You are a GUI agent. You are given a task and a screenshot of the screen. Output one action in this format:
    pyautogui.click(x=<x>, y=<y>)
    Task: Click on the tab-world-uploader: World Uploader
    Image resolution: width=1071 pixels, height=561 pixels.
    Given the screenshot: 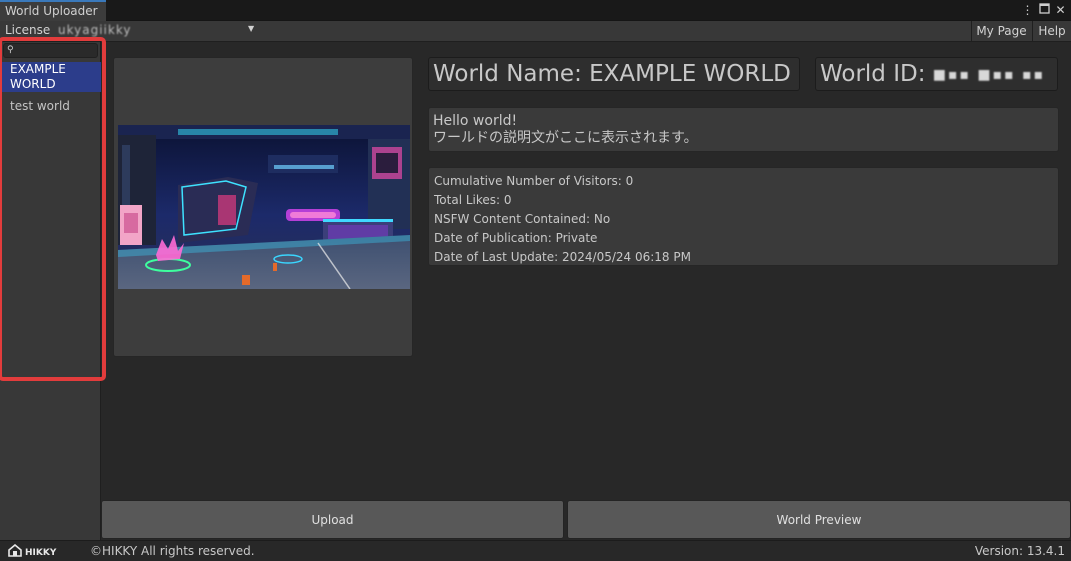 What is the action you would take?
    pyautogui.click(x=53, y=10)
    